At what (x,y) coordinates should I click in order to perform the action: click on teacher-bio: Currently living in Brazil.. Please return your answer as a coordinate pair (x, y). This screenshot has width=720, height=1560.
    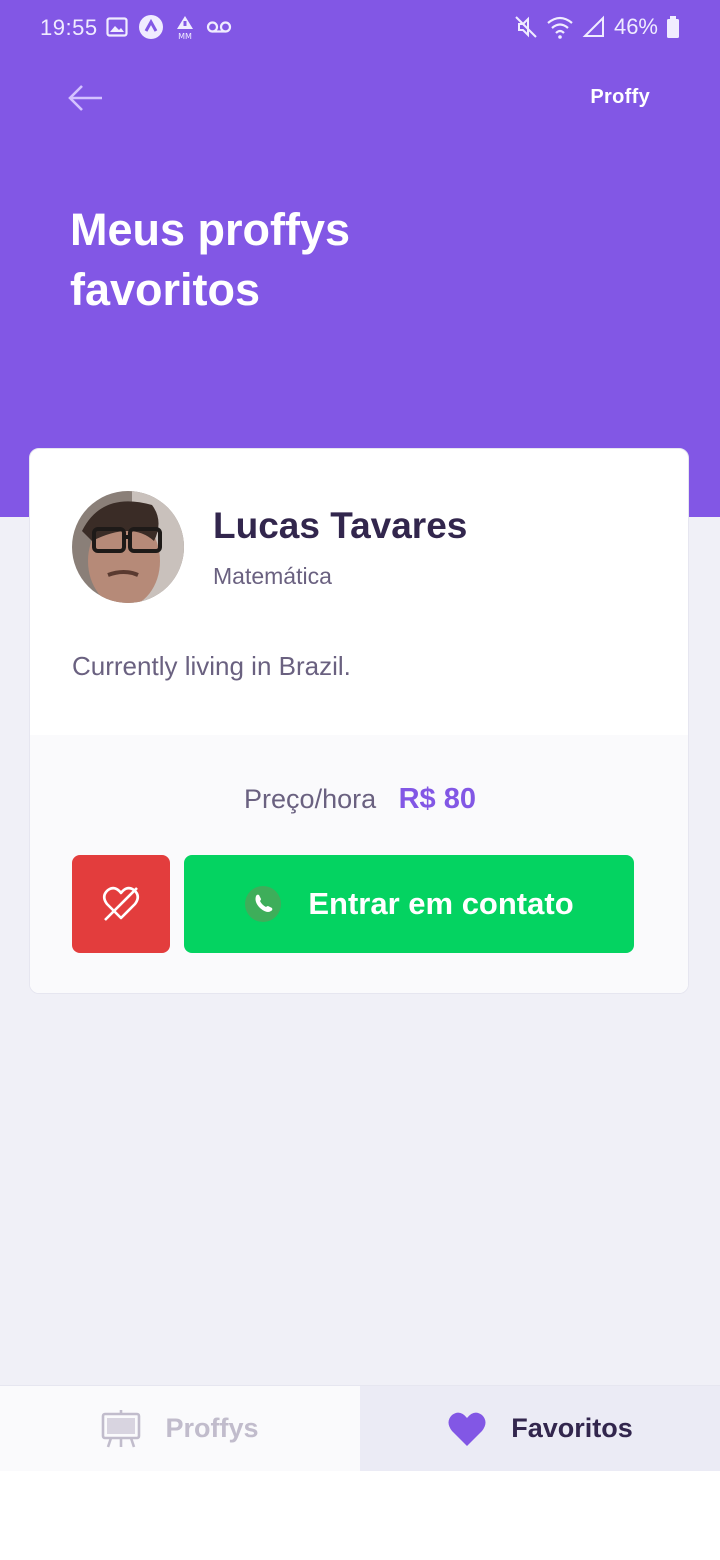
    Looking at the image, I should click on (211, 666).